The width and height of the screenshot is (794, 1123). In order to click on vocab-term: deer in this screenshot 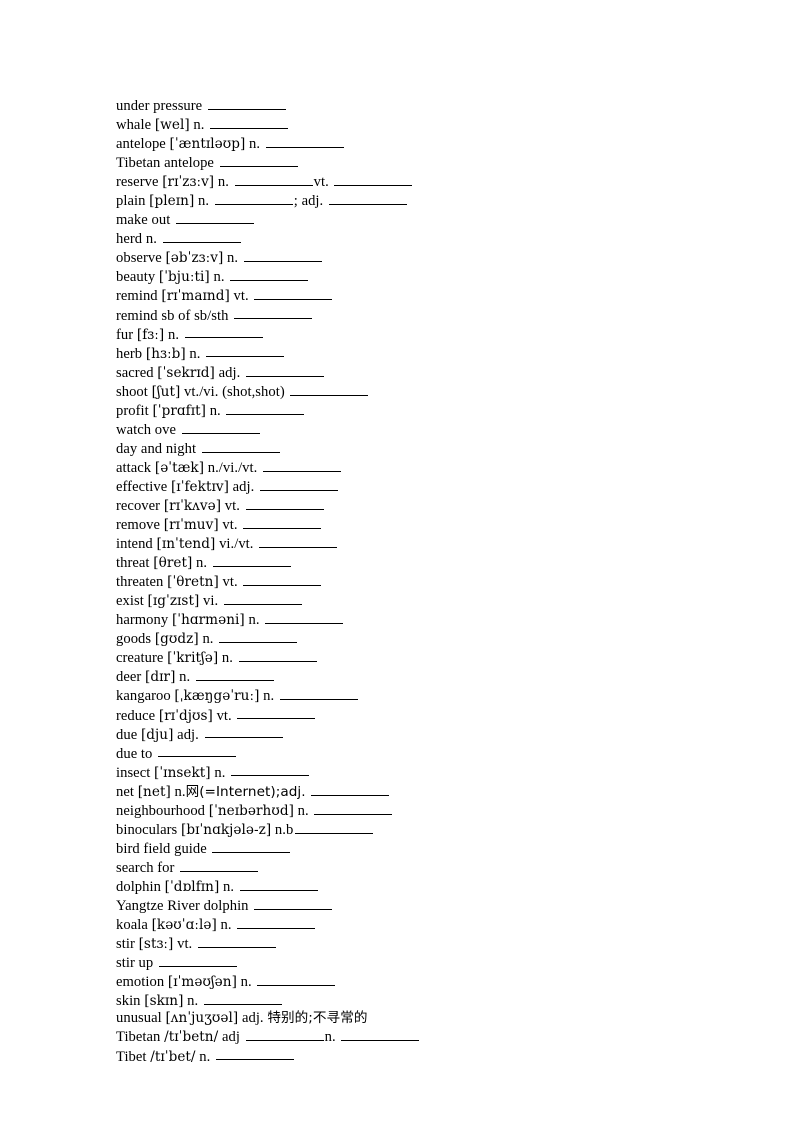, I will do `click(129, 677)`.